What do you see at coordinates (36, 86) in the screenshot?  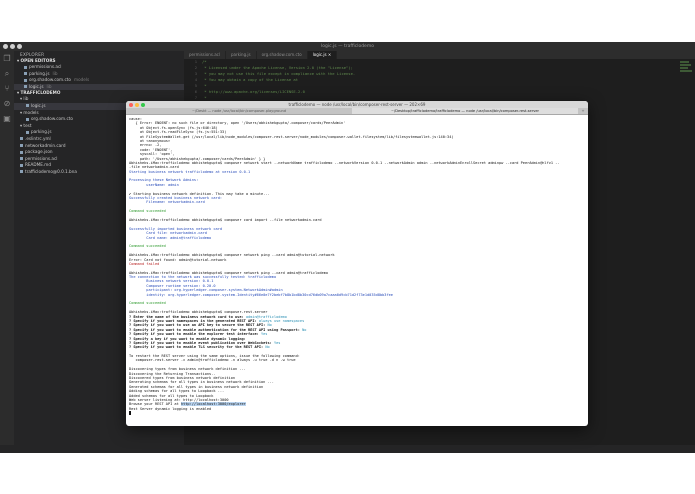 I see `open-editor-name: logic.js` at bounding box center [36, 86].